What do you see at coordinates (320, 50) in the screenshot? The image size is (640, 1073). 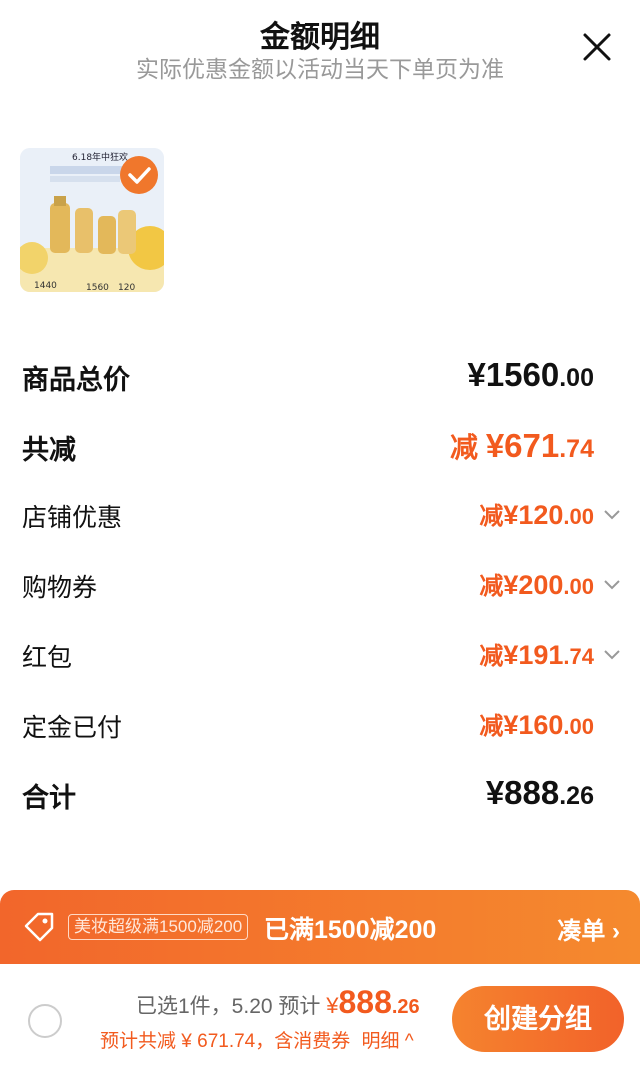 I see `header: 金额明细 实际优惠金额以活动当天下单页为准` at bounding box center [320, 50].